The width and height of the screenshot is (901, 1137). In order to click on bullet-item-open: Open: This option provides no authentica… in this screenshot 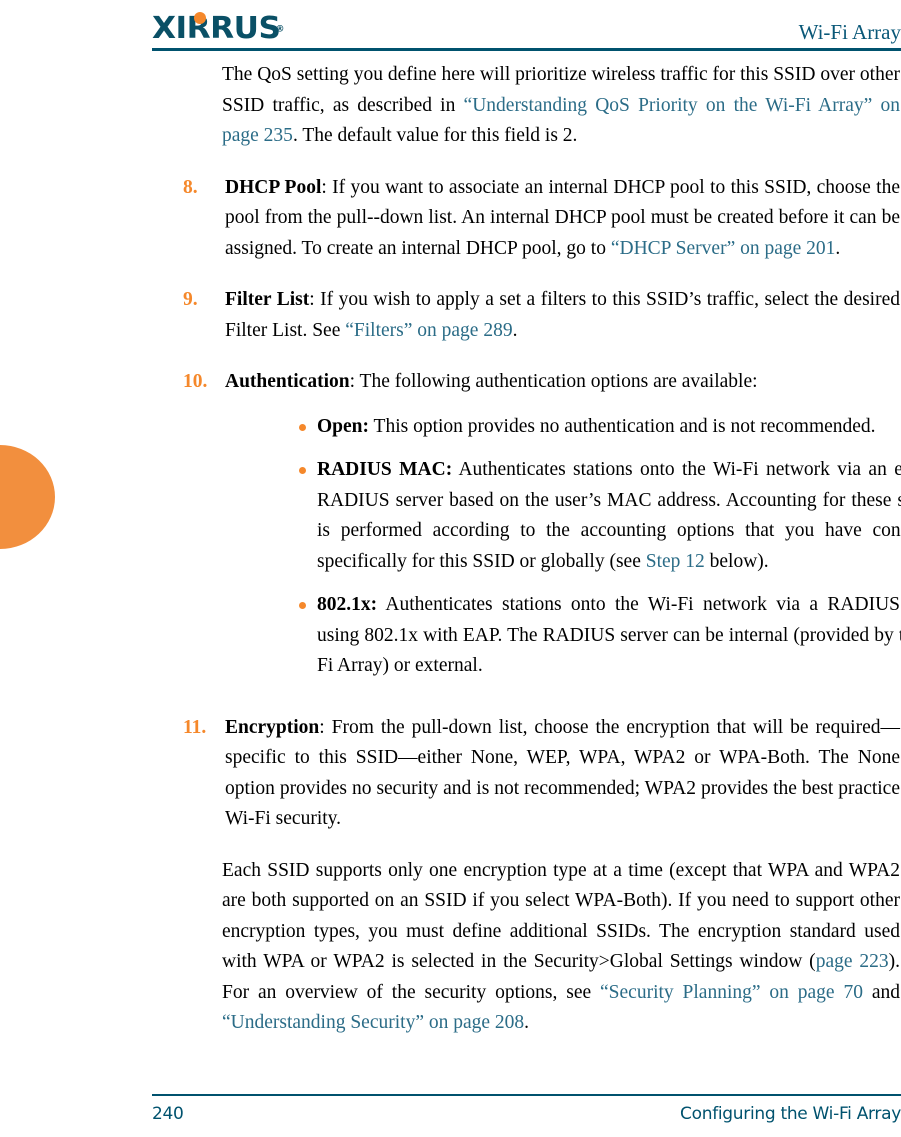, I will do `click(600, 427)`.